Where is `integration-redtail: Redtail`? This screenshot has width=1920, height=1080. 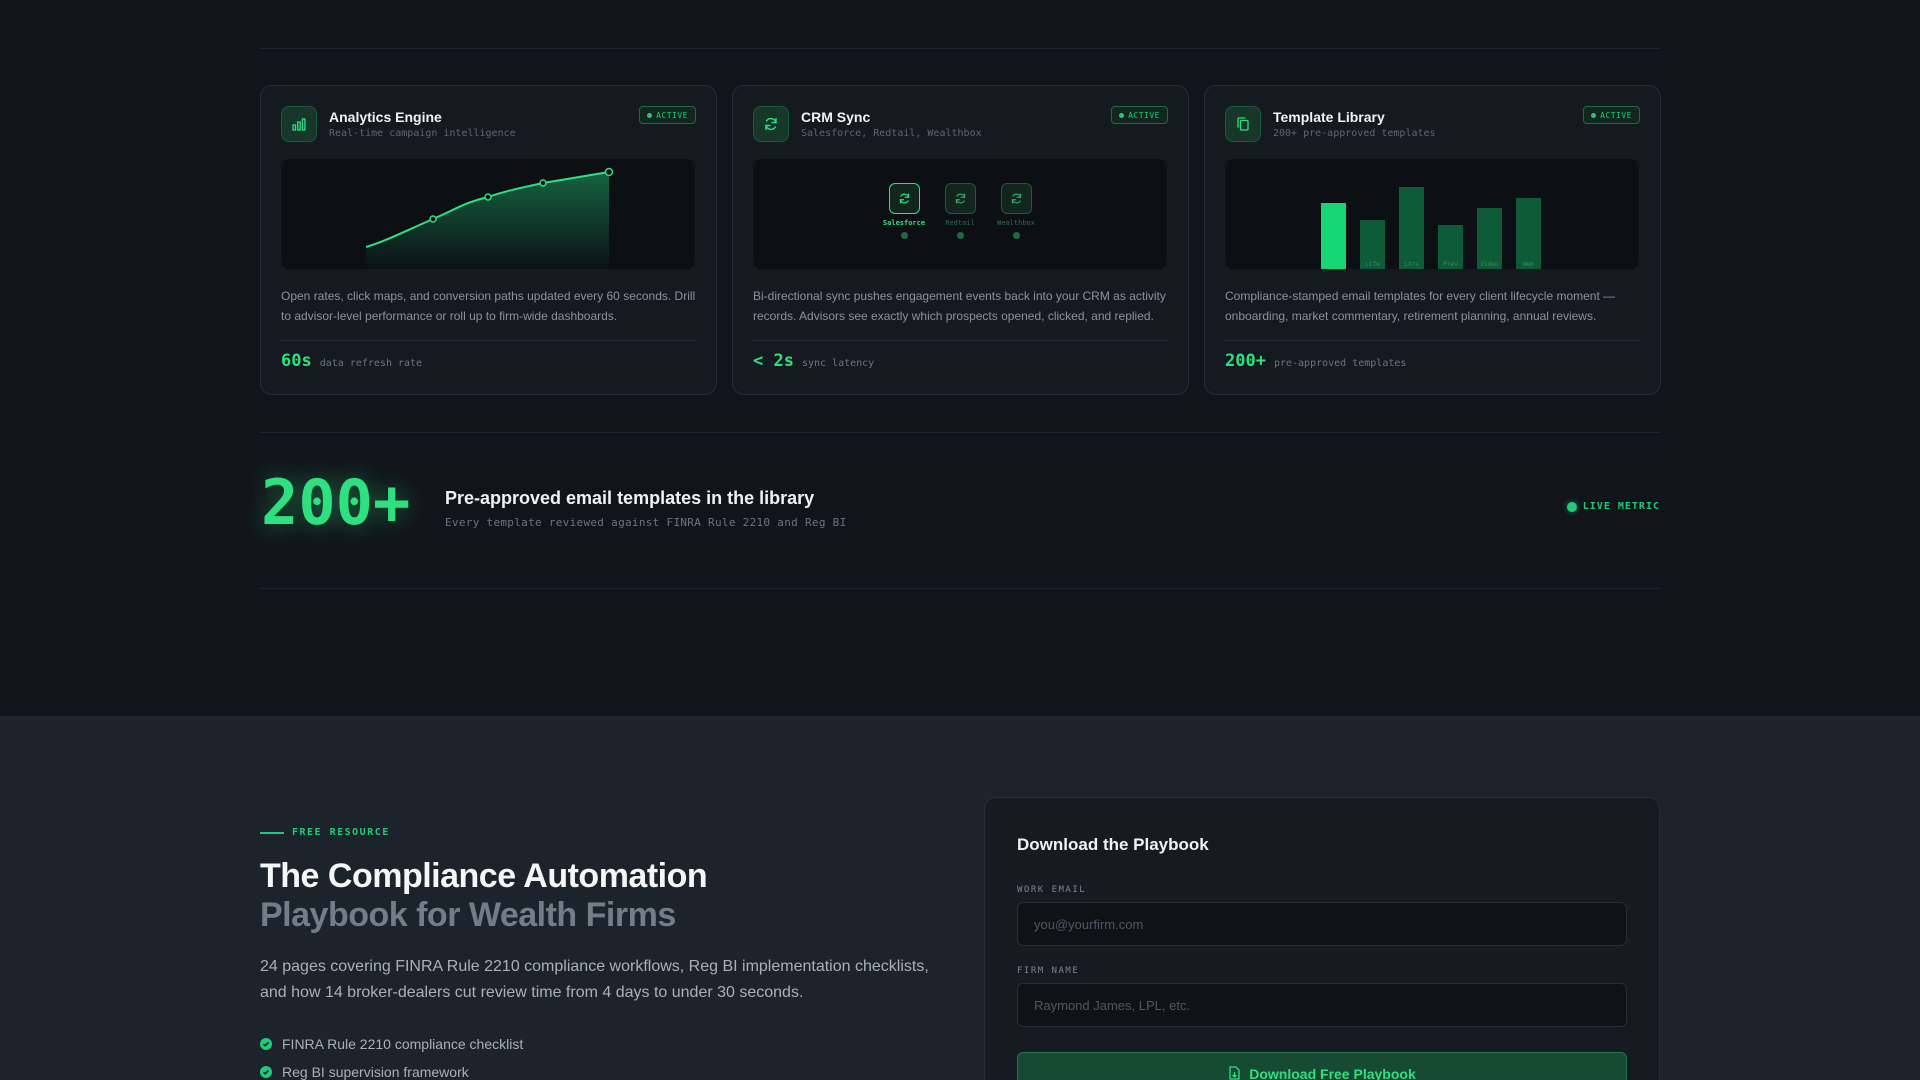
integration-redtail: Redtail is located at coordinates (960, 211).